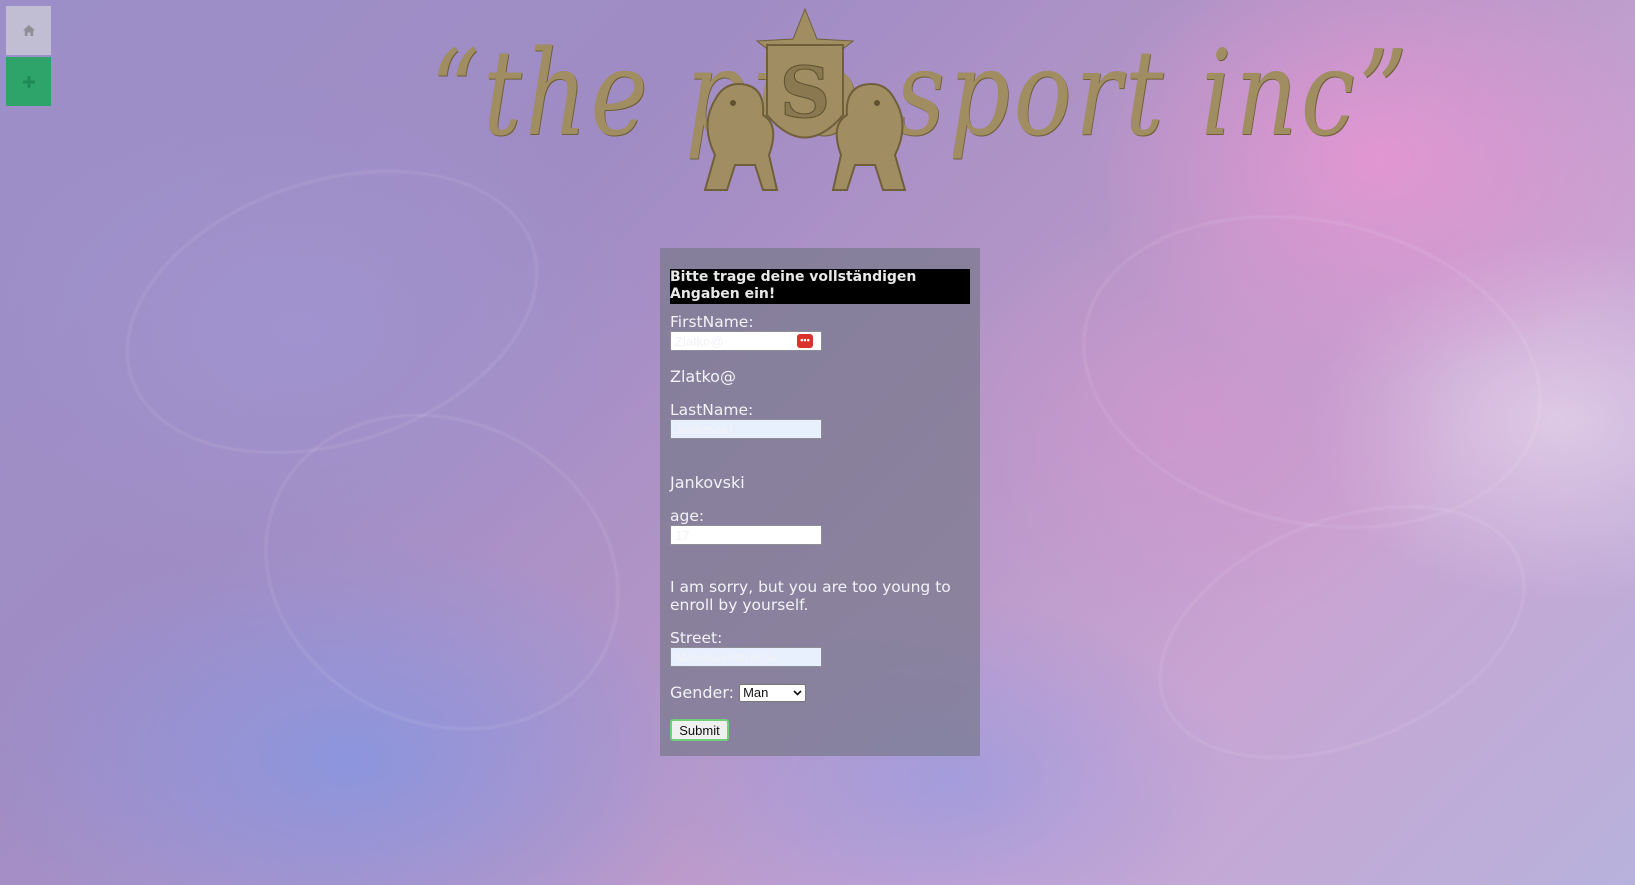 The width and height of the screenshot is (1635, 885). I want to click on lastname-input: Jankovski, so click(746, 429).